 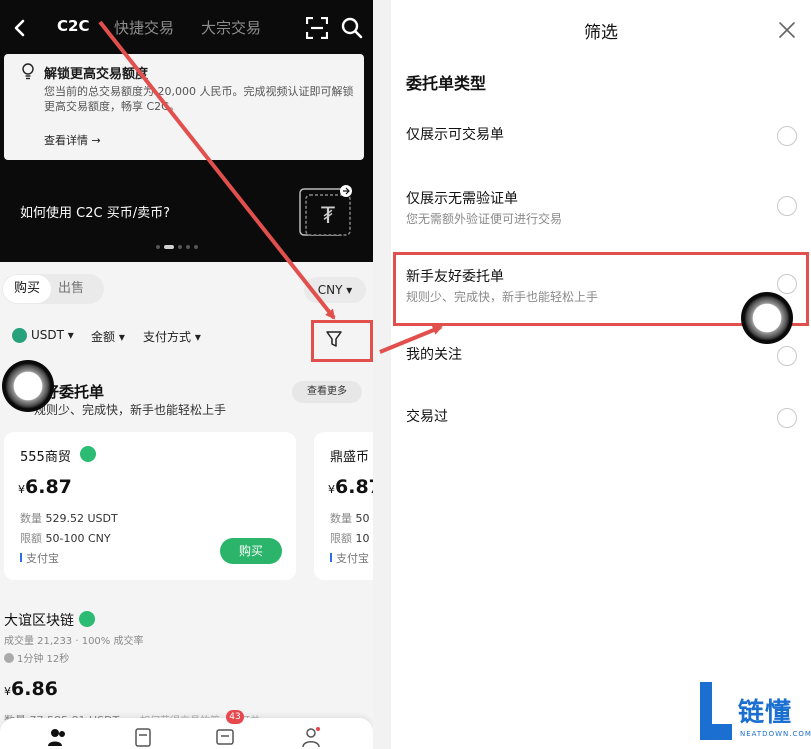 I want to click on lightbulb-icon, so click(x=28, y=71).